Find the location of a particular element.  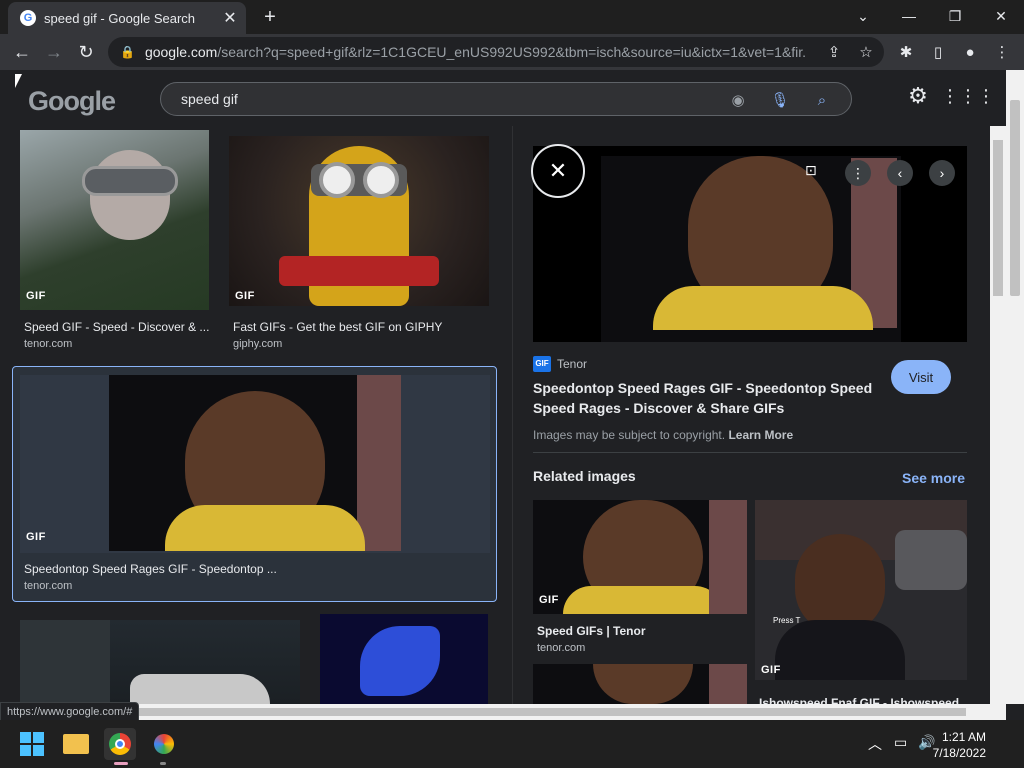

tab-search-icon: ⌄ is located at coordinates (863, 16).